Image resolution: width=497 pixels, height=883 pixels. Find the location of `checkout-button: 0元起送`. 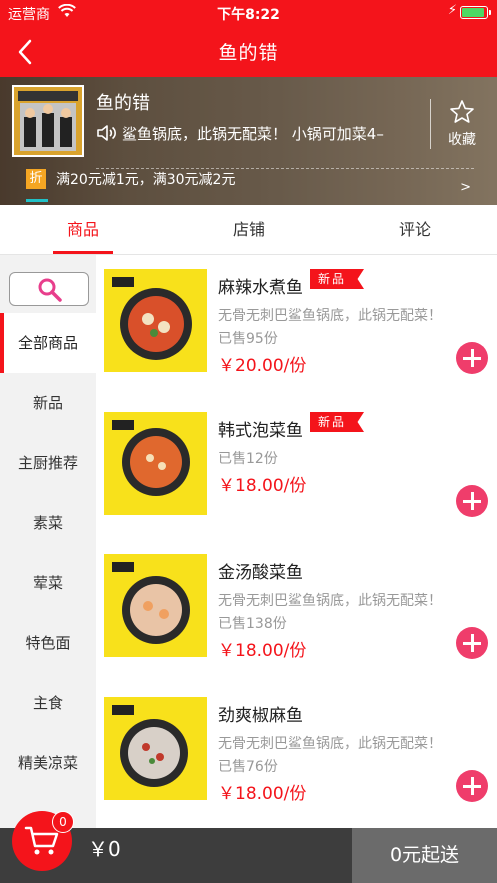

checkout-button: 0元起送 is located at coordinates (424, 855).